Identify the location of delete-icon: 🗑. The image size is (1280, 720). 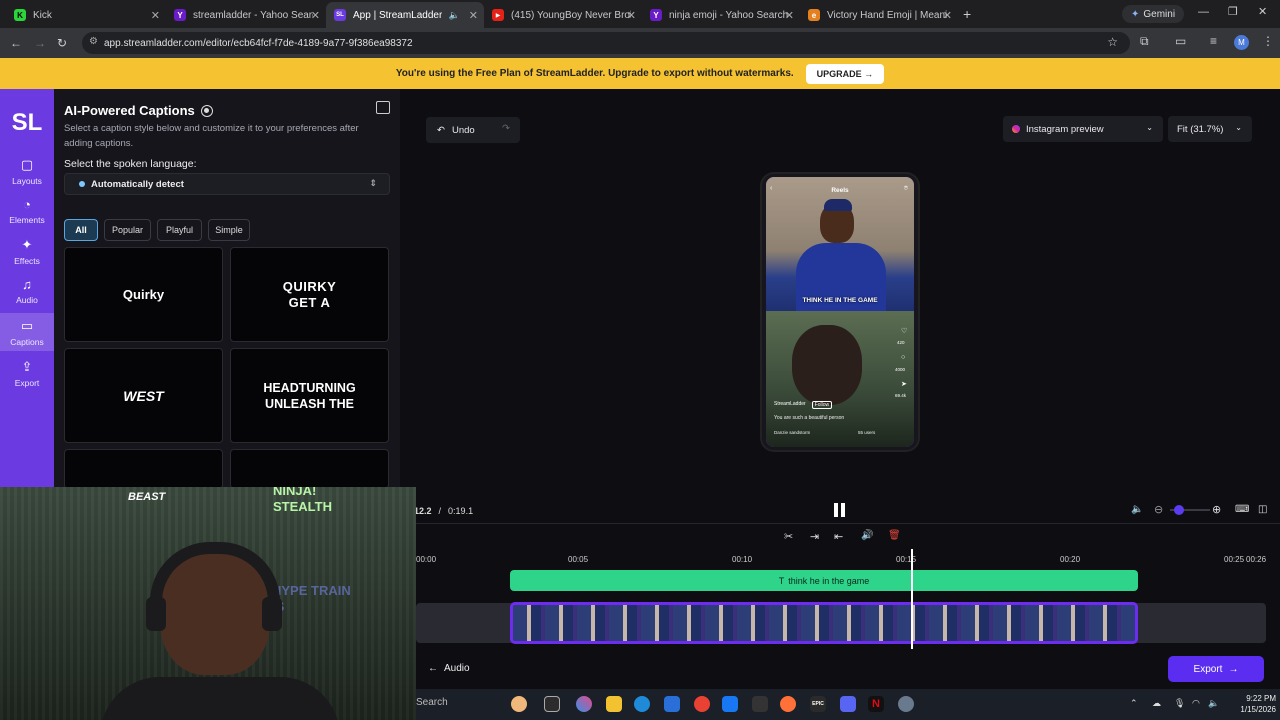
(894, 535).